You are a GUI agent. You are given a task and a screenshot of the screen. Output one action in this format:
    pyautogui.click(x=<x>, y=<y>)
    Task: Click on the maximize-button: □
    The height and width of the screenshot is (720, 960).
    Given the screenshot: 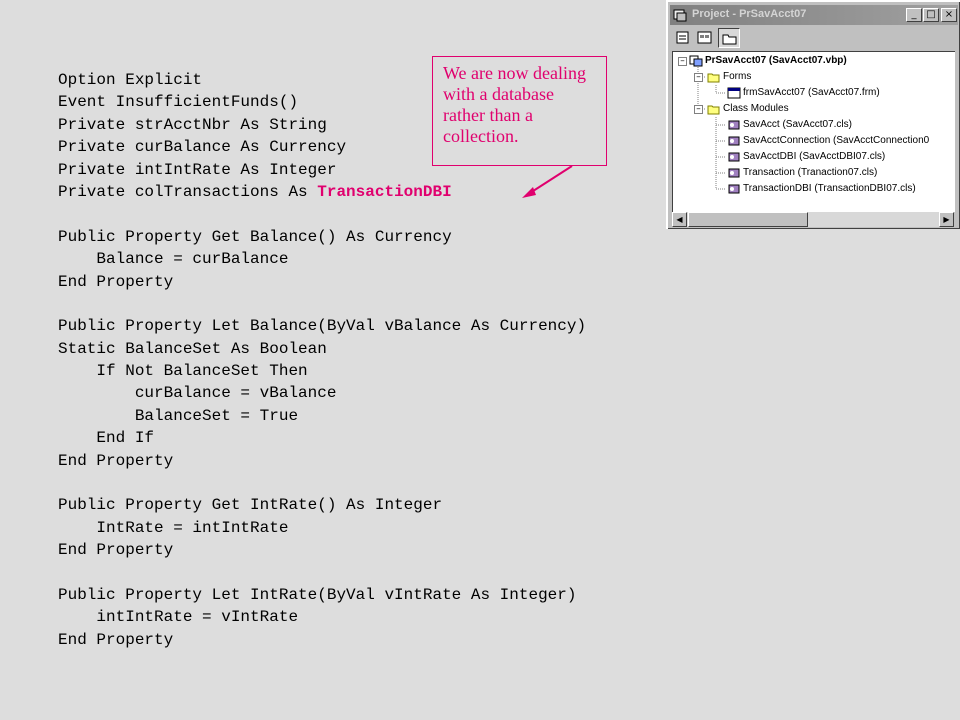 What is the action you would take?
    pyautogui.click(x=931, y=15)
    